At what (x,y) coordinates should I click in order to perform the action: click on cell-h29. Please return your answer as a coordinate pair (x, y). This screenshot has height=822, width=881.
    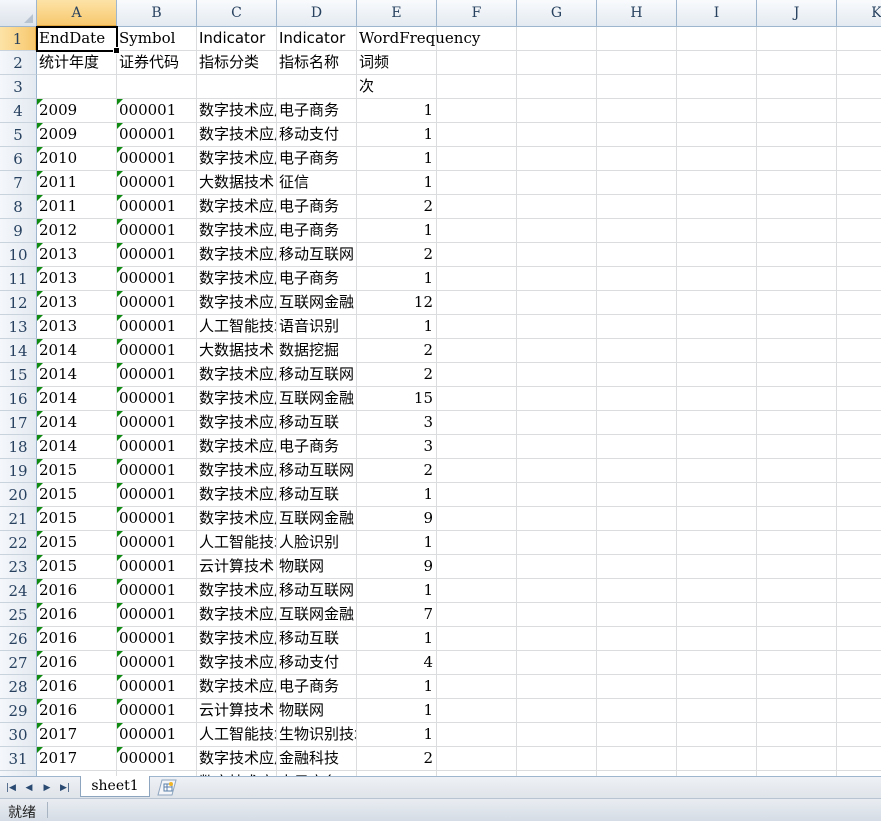
    Looking at the image, I should click on (637, 711).